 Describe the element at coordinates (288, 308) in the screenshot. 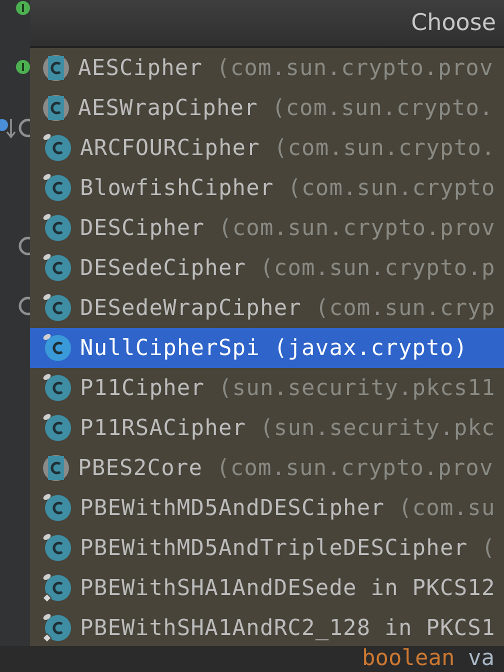

I see `class-name: DESedeWrapCipher (com.sun.cryp` at that location.